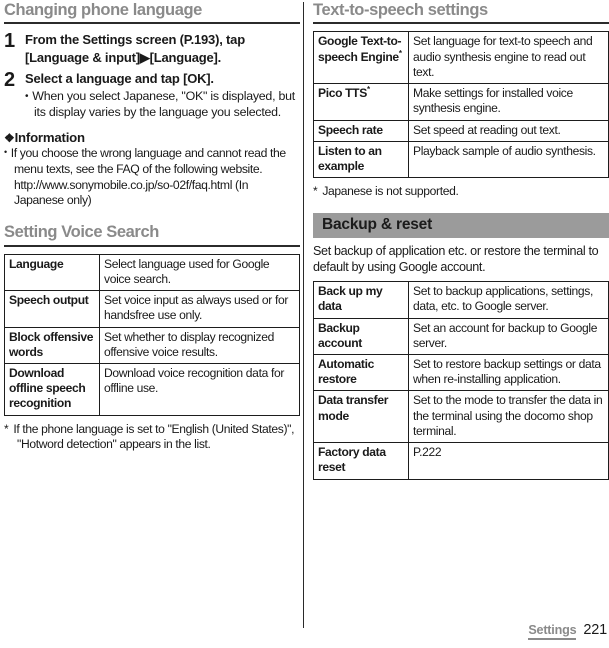 This screenshot has width=609, height=648. I want to click on footer-chapter-label: Settings, so click(552, 631).